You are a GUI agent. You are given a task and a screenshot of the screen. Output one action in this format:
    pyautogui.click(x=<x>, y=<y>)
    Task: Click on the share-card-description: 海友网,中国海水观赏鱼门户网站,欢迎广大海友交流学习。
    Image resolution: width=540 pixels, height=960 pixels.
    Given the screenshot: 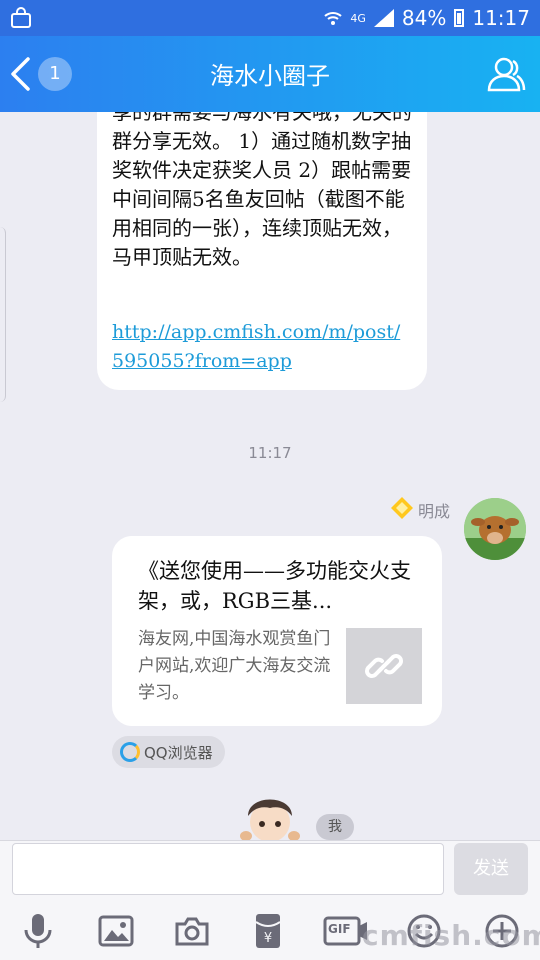 What is the action you would take?
    pyautogui.click(x=234, y=666)
    